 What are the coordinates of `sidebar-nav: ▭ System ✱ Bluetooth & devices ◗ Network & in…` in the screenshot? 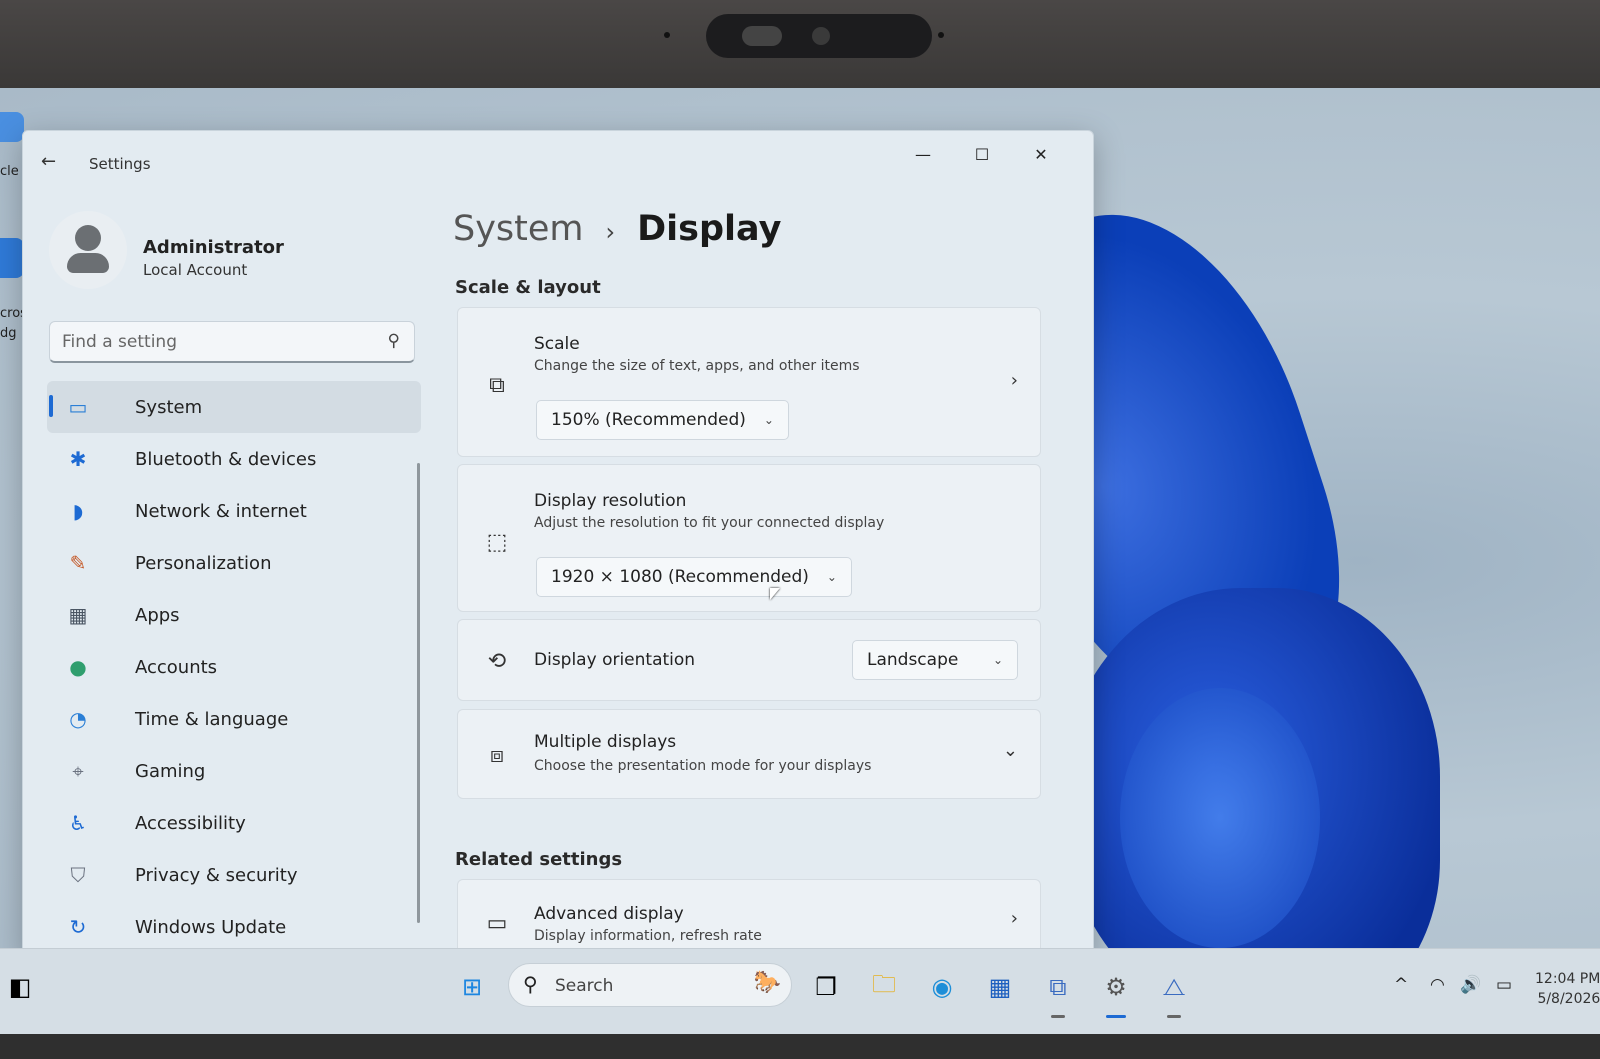 It's located at (234, 667).